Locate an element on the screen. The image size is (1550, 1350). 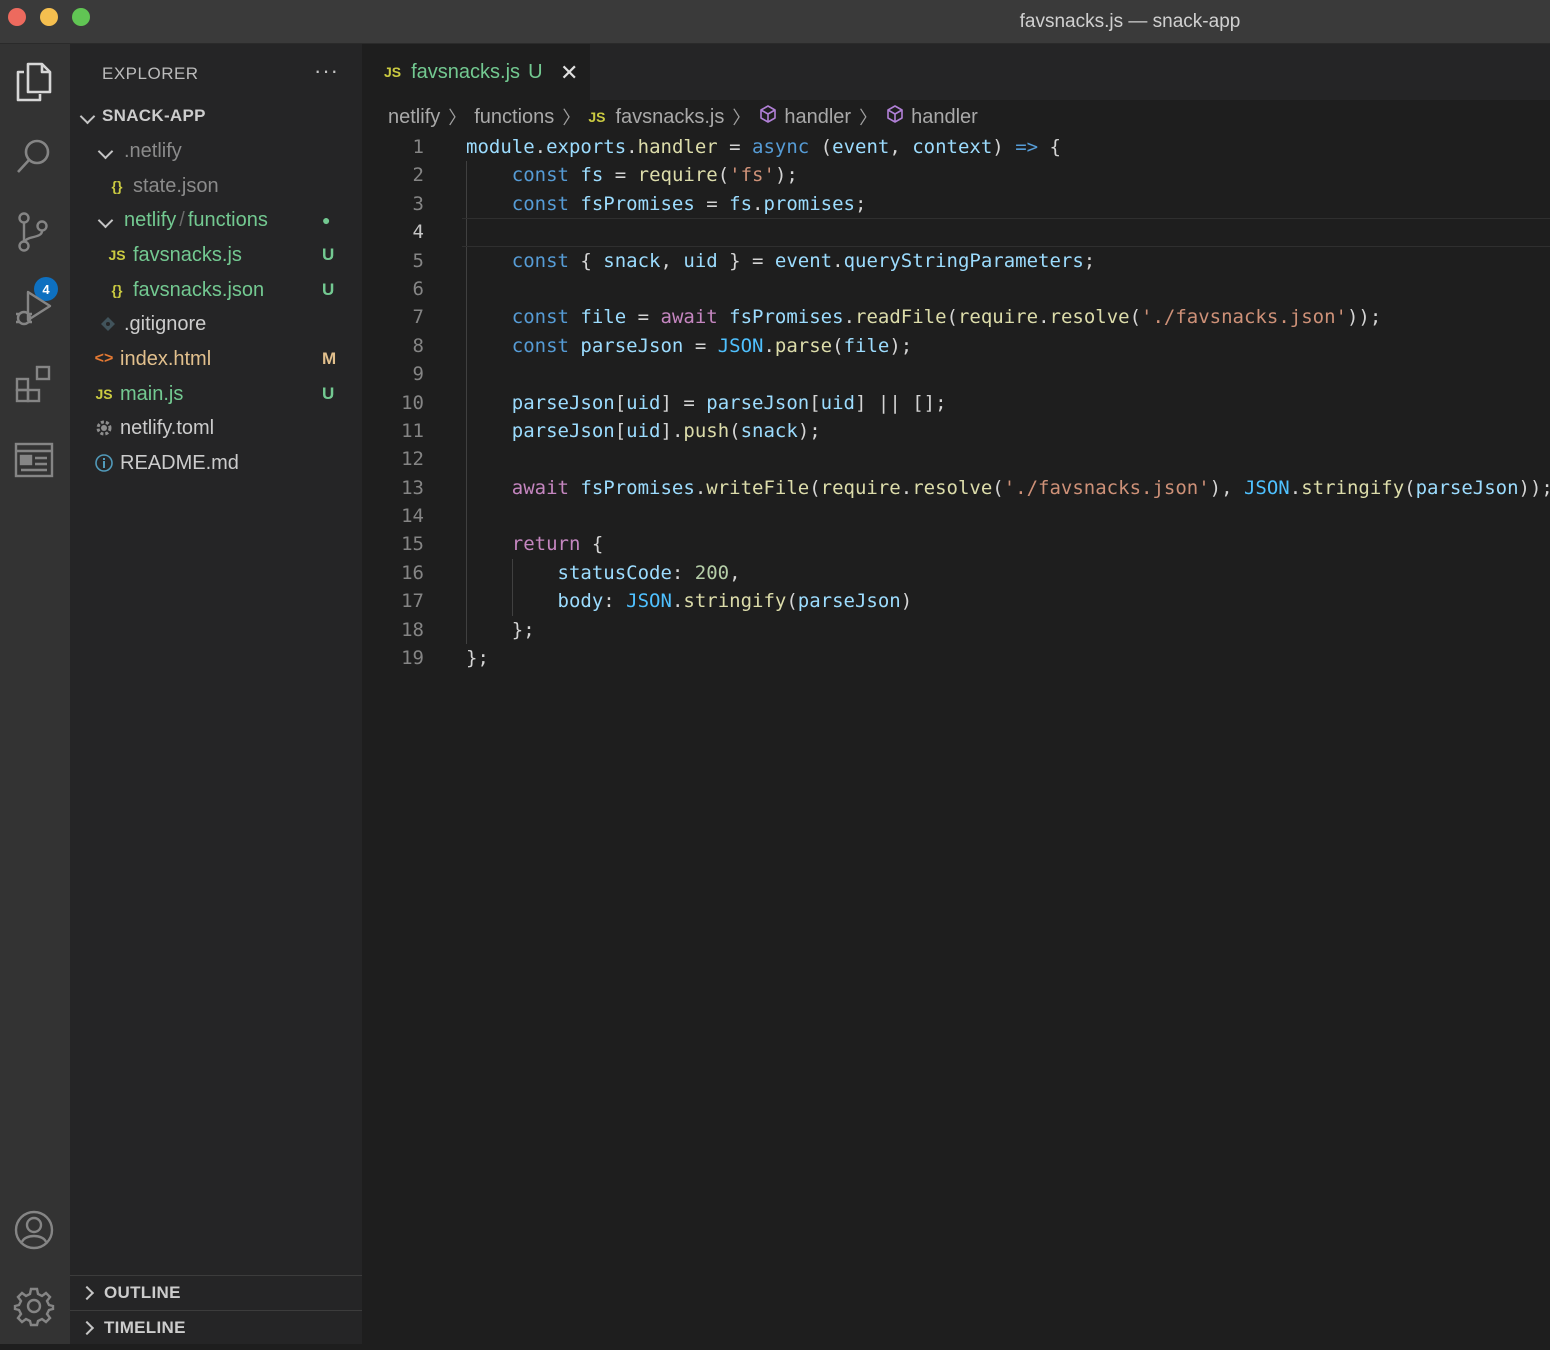
run-debug-icon is located at coordinates (34, 308).